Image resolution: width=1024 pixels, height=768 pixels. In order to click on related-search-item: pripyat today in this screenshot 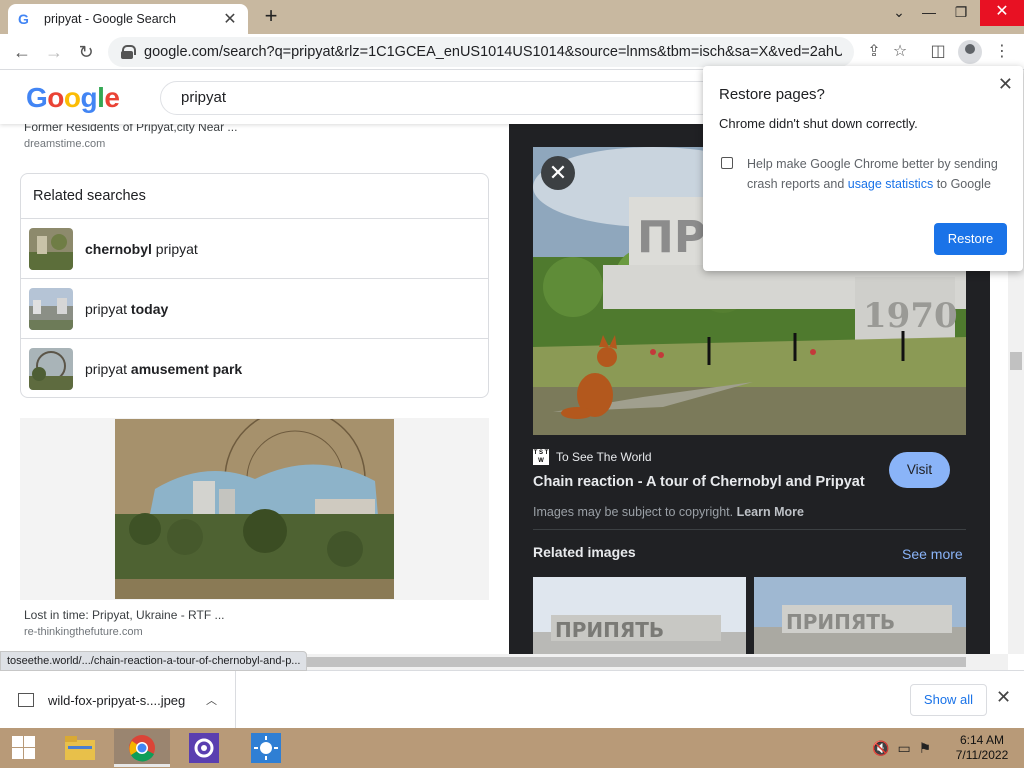, I will do `click(254, 309)`.